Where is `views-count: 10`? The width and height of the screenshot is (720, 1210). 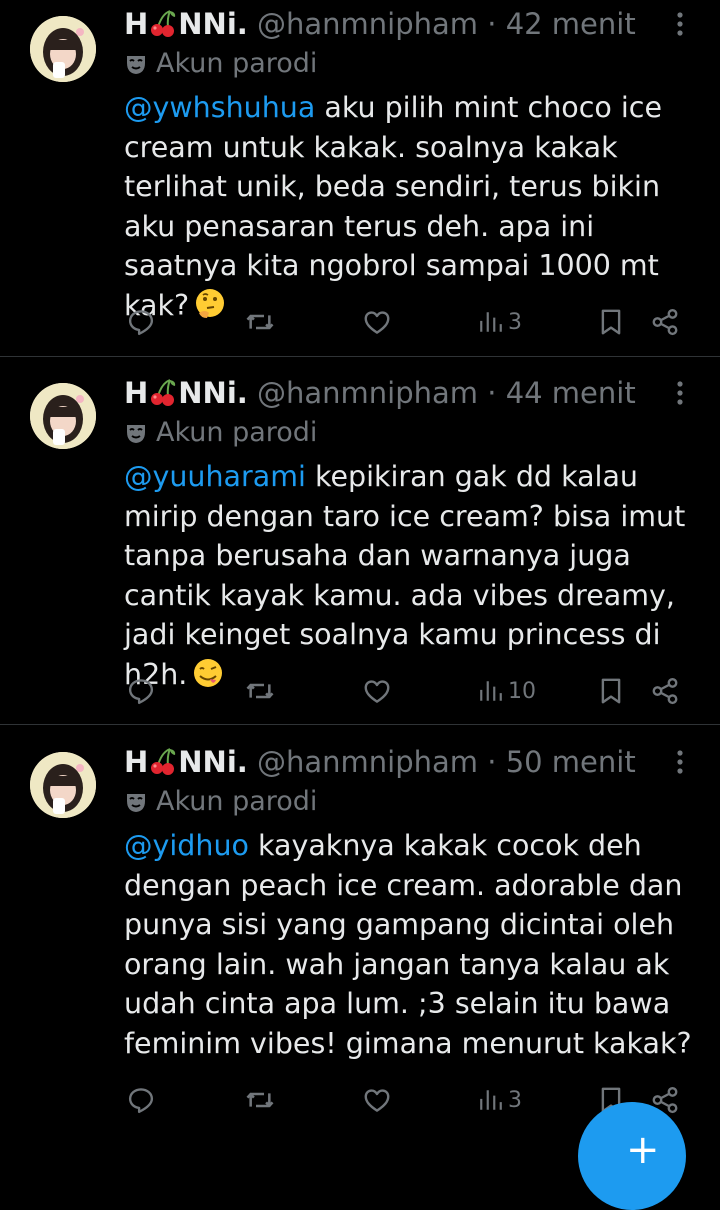
views-count: 10 is located at coordinates (522, 691).